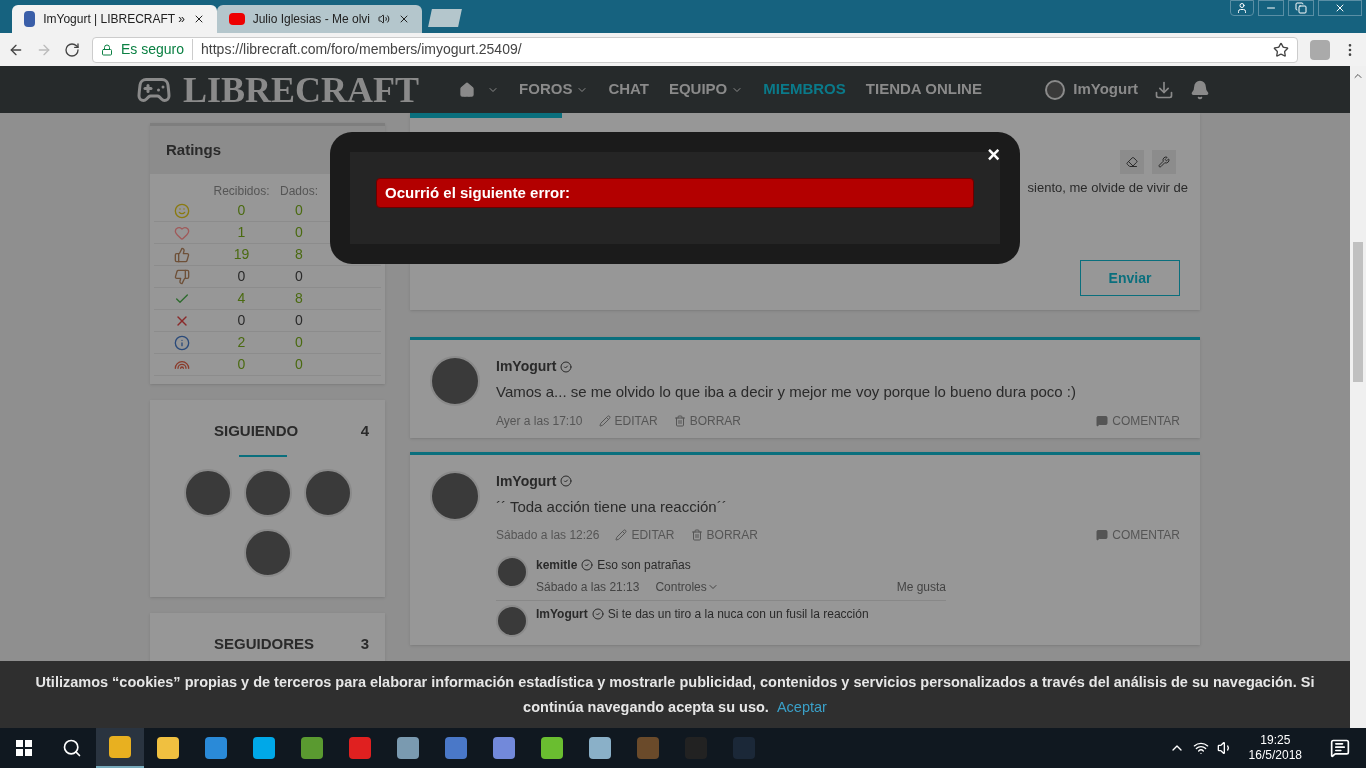  I want to click on restore-icon, so click(1301, 8).